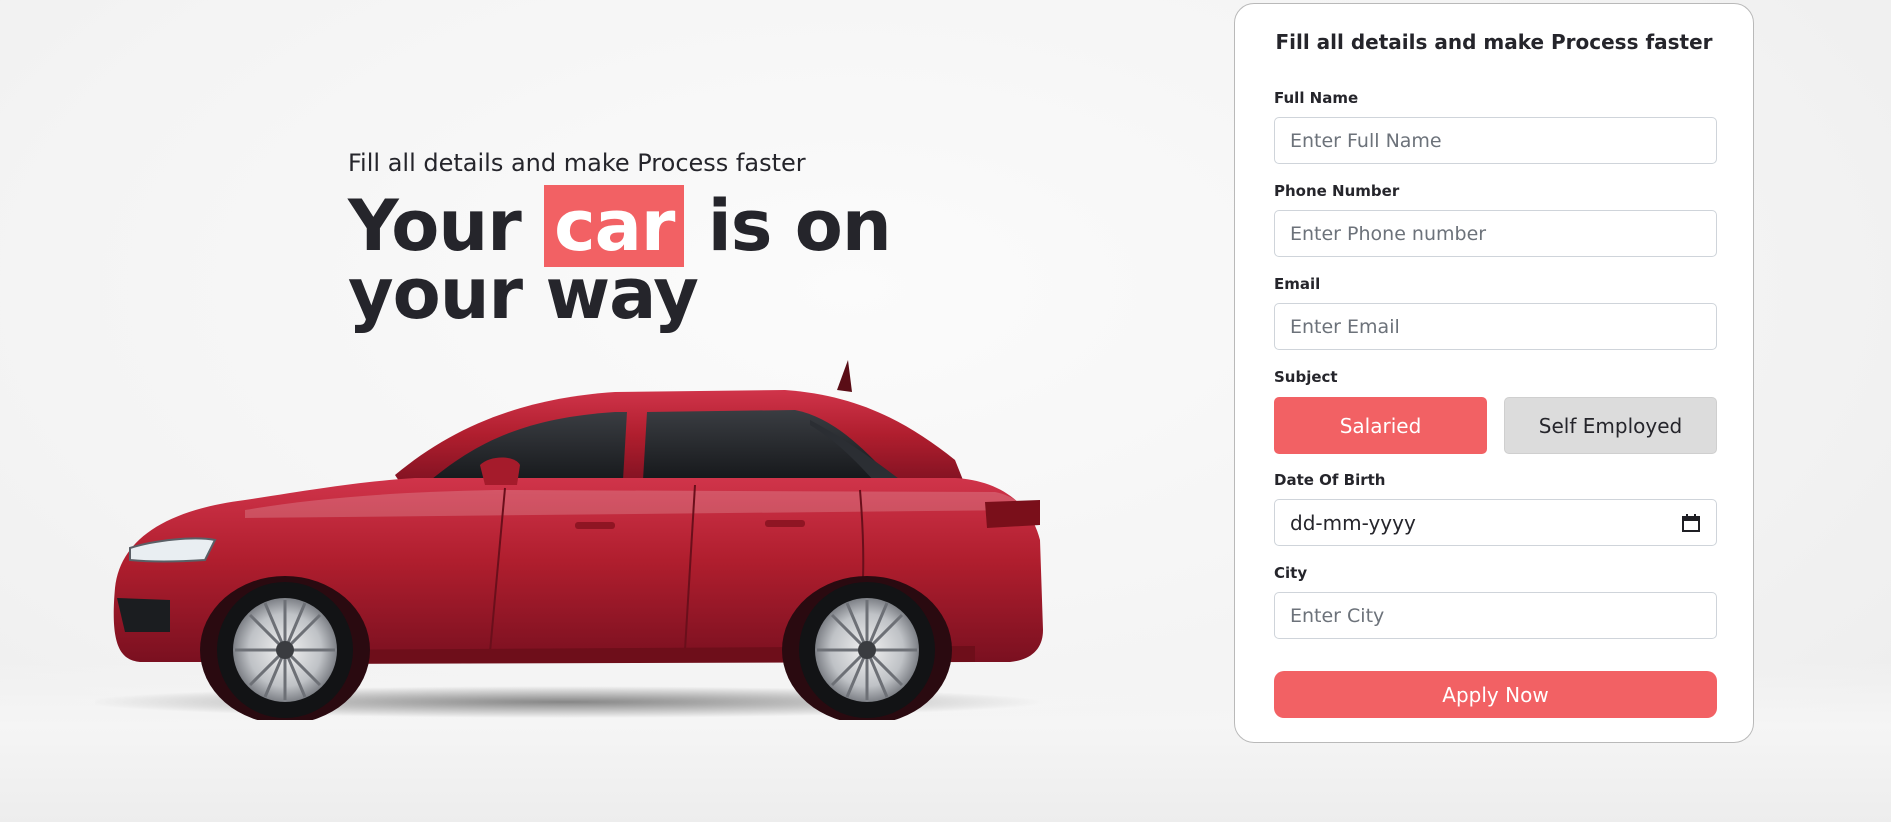 Image resolution: width=1891 pixels, height=822 pixels. What do you see at coordinates (1330, 480) in the screenshot?
I see `dob-label: Date Of Birth` at bounding box center [1330, 480].